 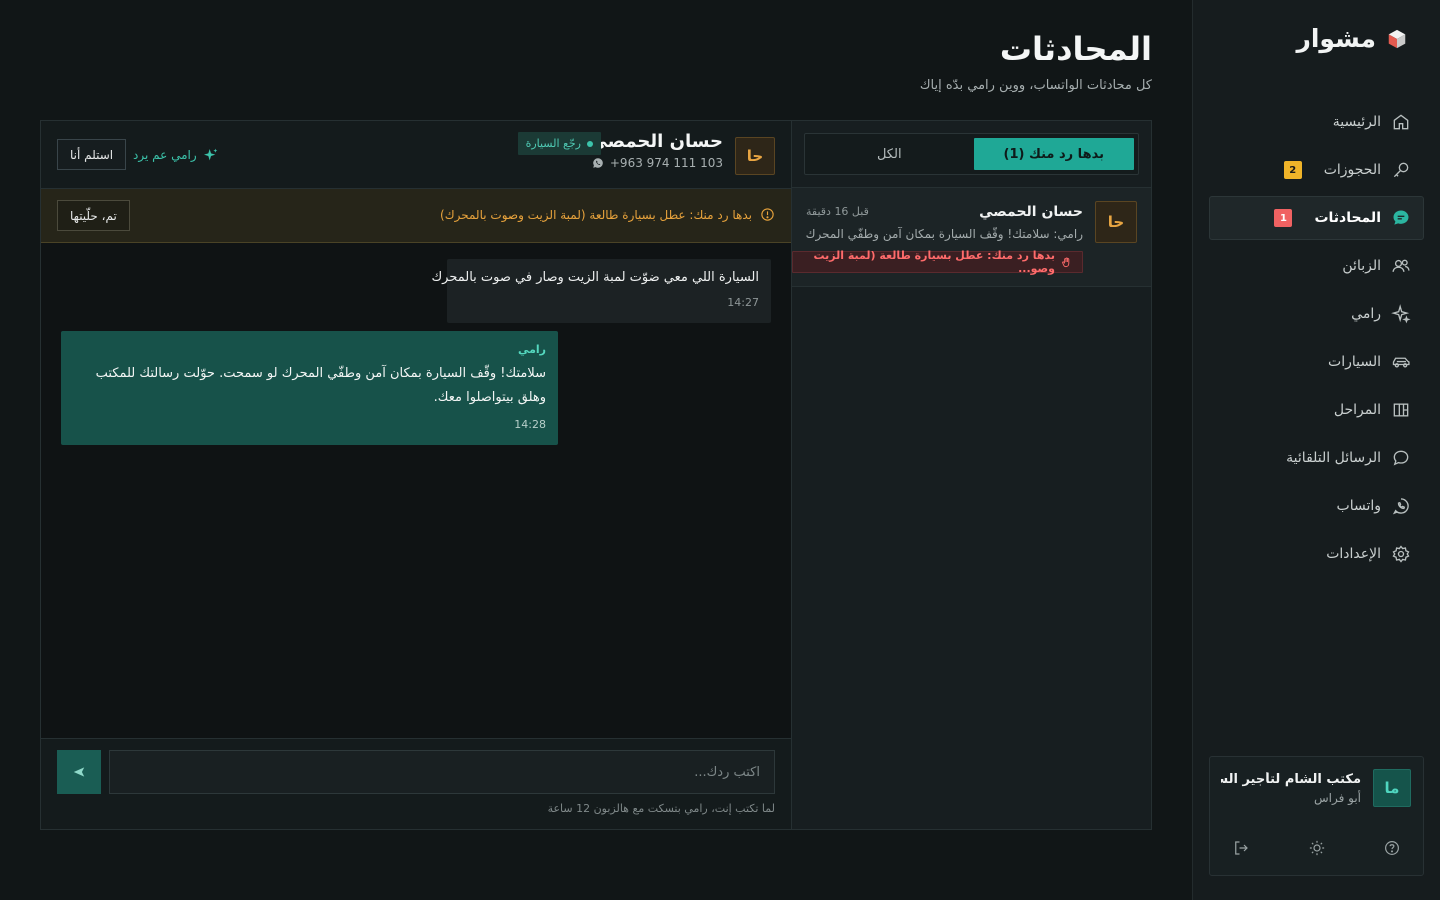 I want to click on sidebar-item-label: واتساب, so click(x=1358, y=506).